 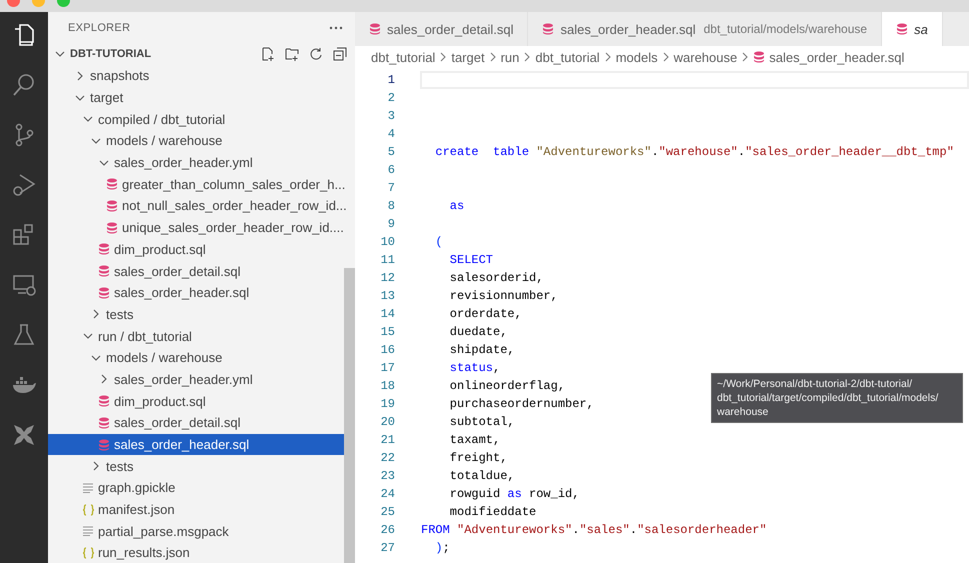 I want to click on code-line: modifieddate, so click(x=492, y=512).